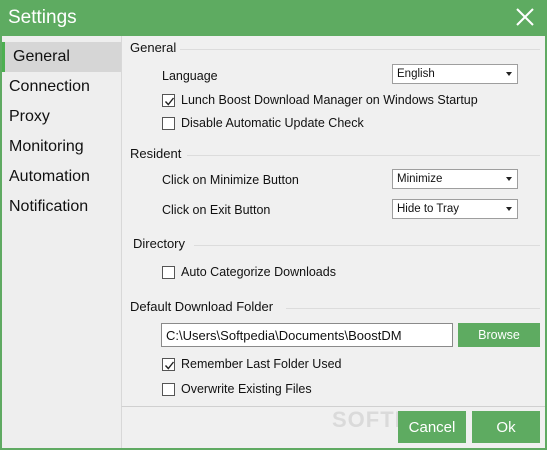 This screenshot has width=547, height=450. I want to click on title-bar: Settings, so click(273, 18).